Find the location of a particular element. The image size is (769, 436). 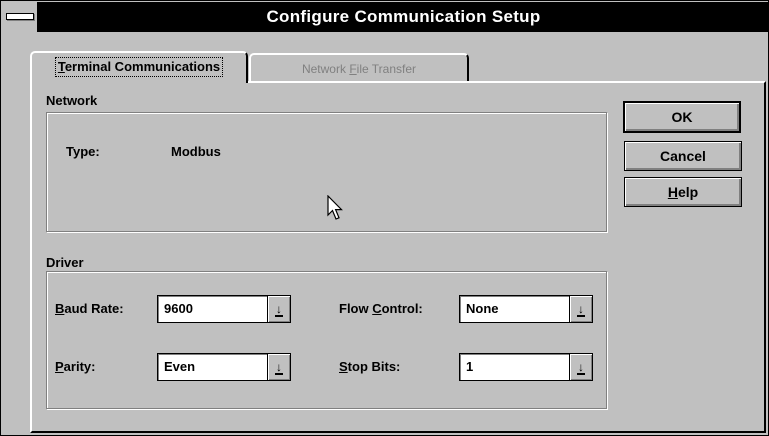

system-menu-button is located at coordinates (20, 17).